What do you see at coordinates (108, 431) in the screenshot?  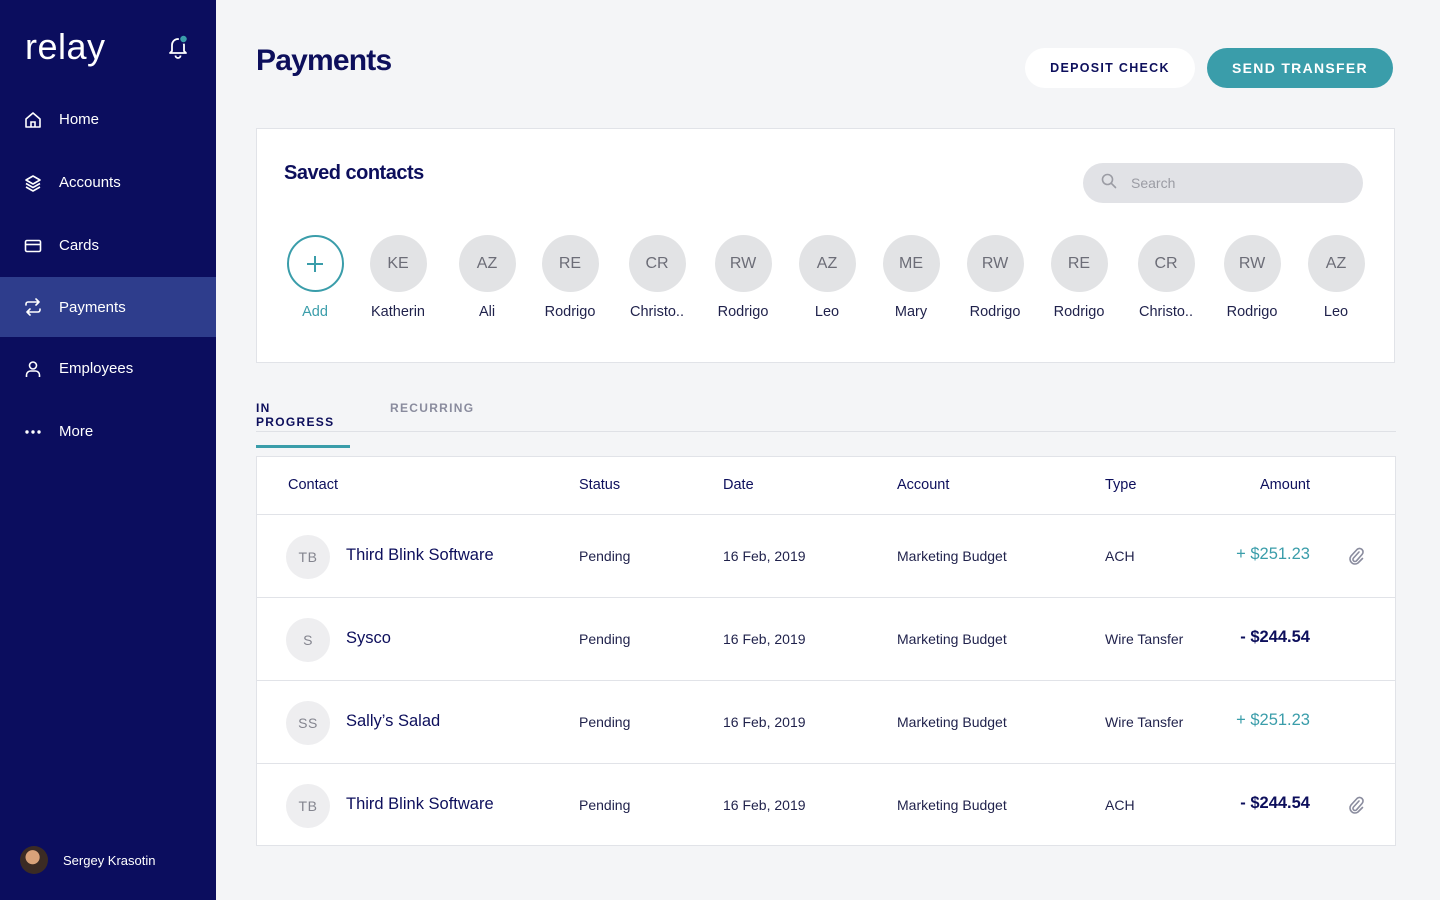 I see `sidebar-item-more: More` at bounding box center [108, 431].